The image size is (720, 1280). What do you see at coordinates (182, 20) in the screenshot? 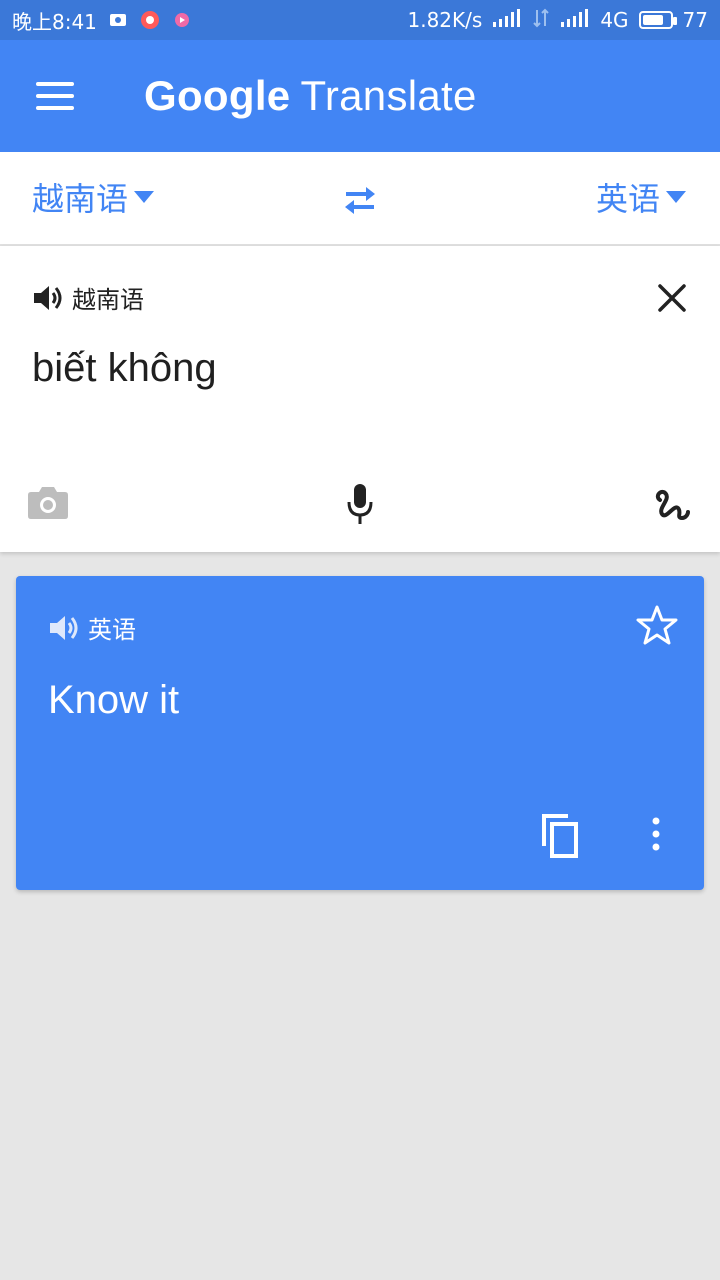
I see `notification-video-icon` at bounding box center [182, 20].